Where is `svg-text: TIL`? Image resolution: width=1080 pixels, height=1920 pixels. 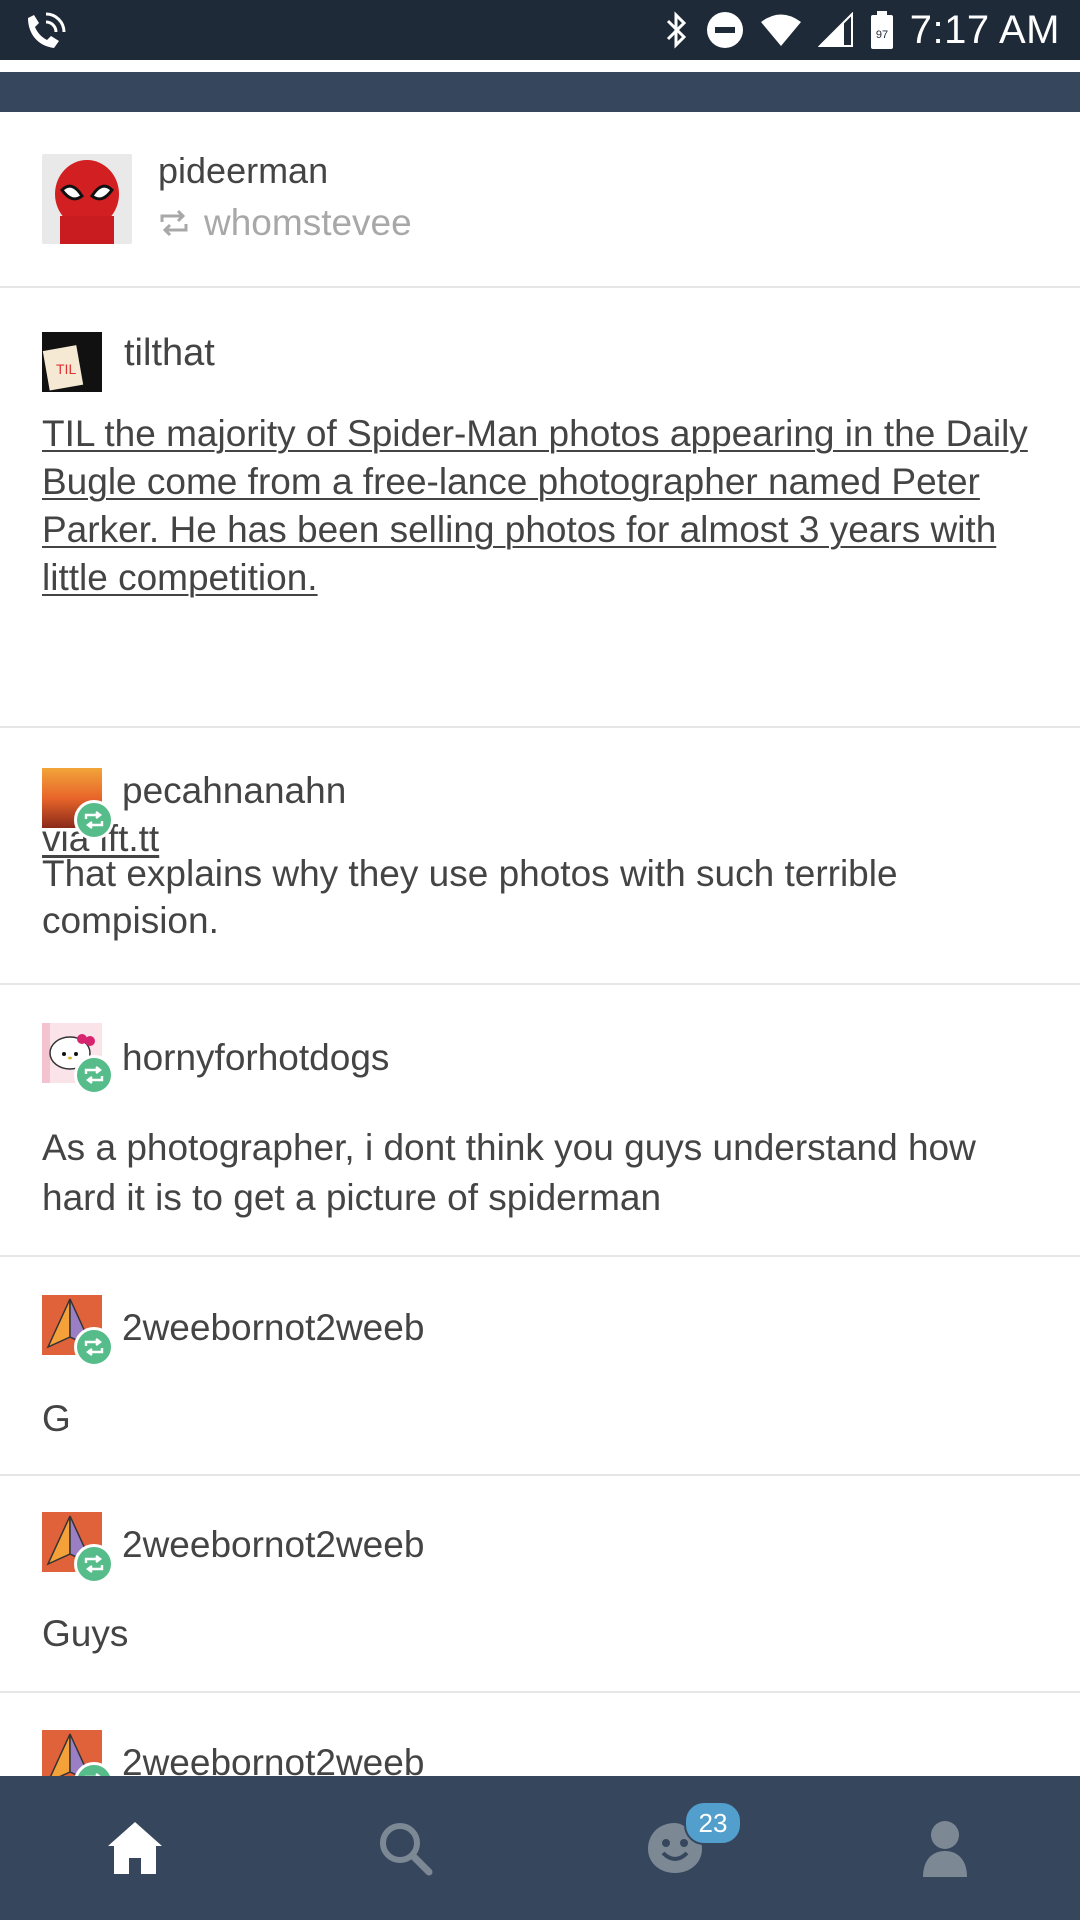
svg-text: TIL is located at coordinates (66, 369).